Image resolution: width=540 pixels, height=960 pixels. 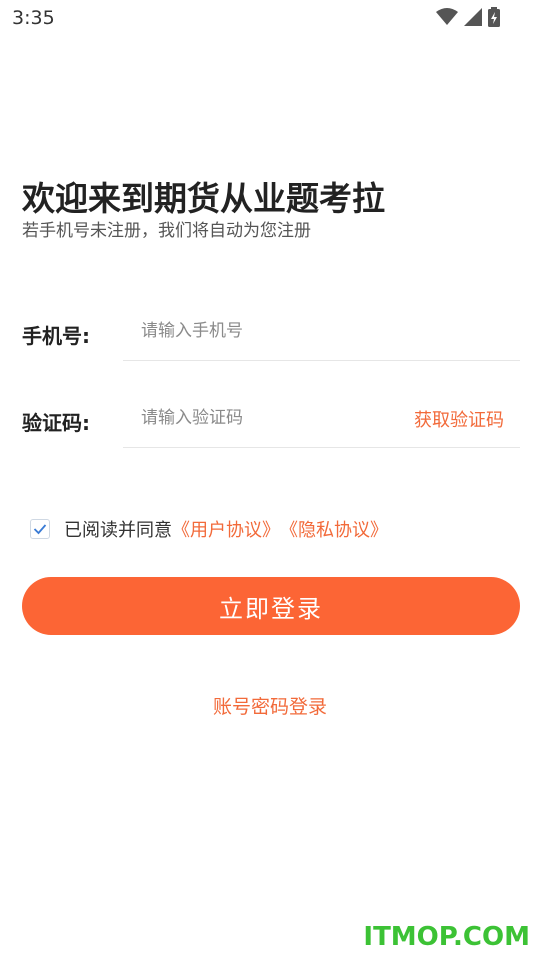 I want to click on phone-label: 手机号:, so click(x=56, y=336).